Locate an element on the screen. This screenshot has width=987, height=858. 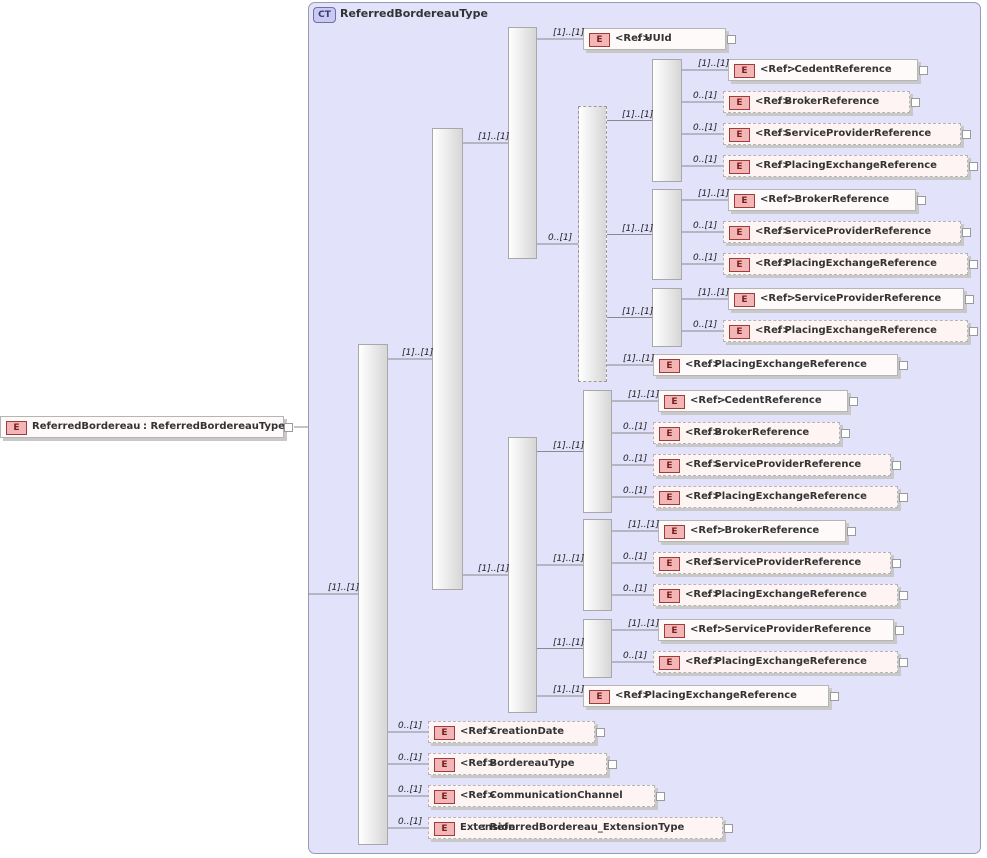
element-broker-2: E <Ref>: BrokerReference is located at coordinates (822, 200).